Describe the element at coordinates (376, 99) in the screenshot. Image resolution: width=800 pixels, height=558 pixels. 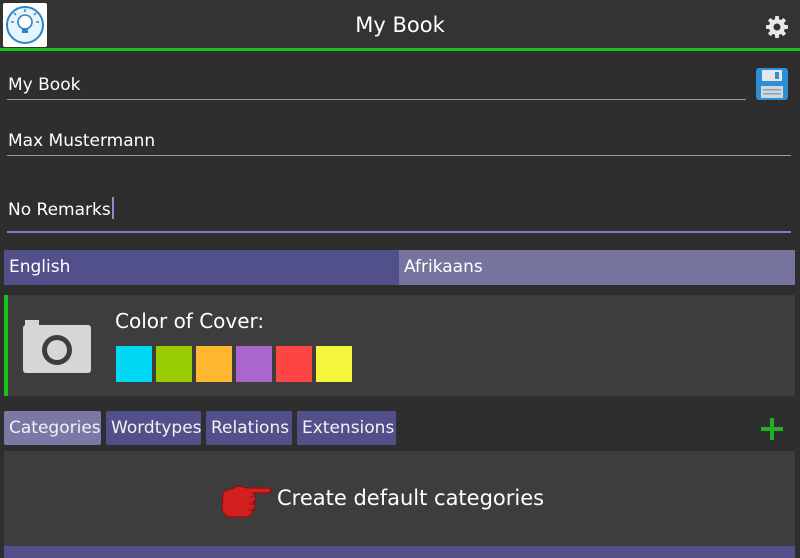
I see `book-title-underline` at that location.